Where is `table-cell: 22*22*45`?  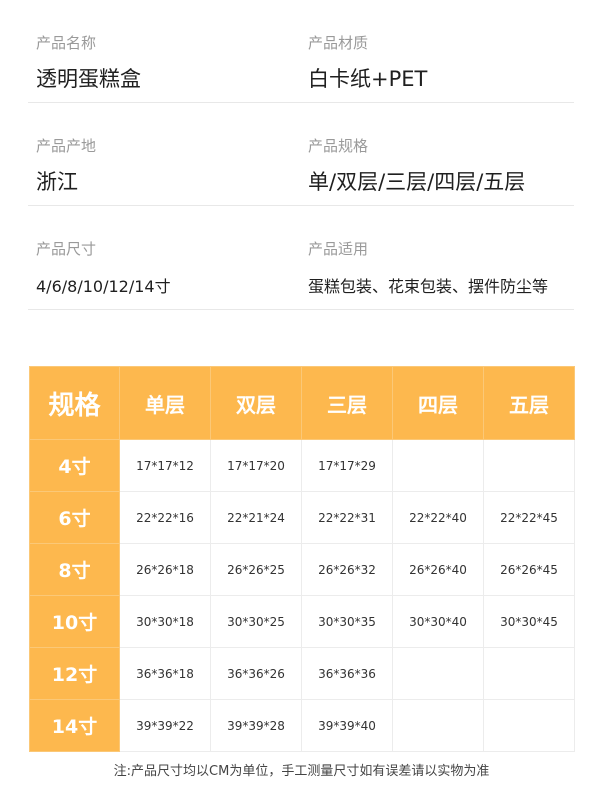
table-cell: 22*22*45 is located at coordinates (529, 517).